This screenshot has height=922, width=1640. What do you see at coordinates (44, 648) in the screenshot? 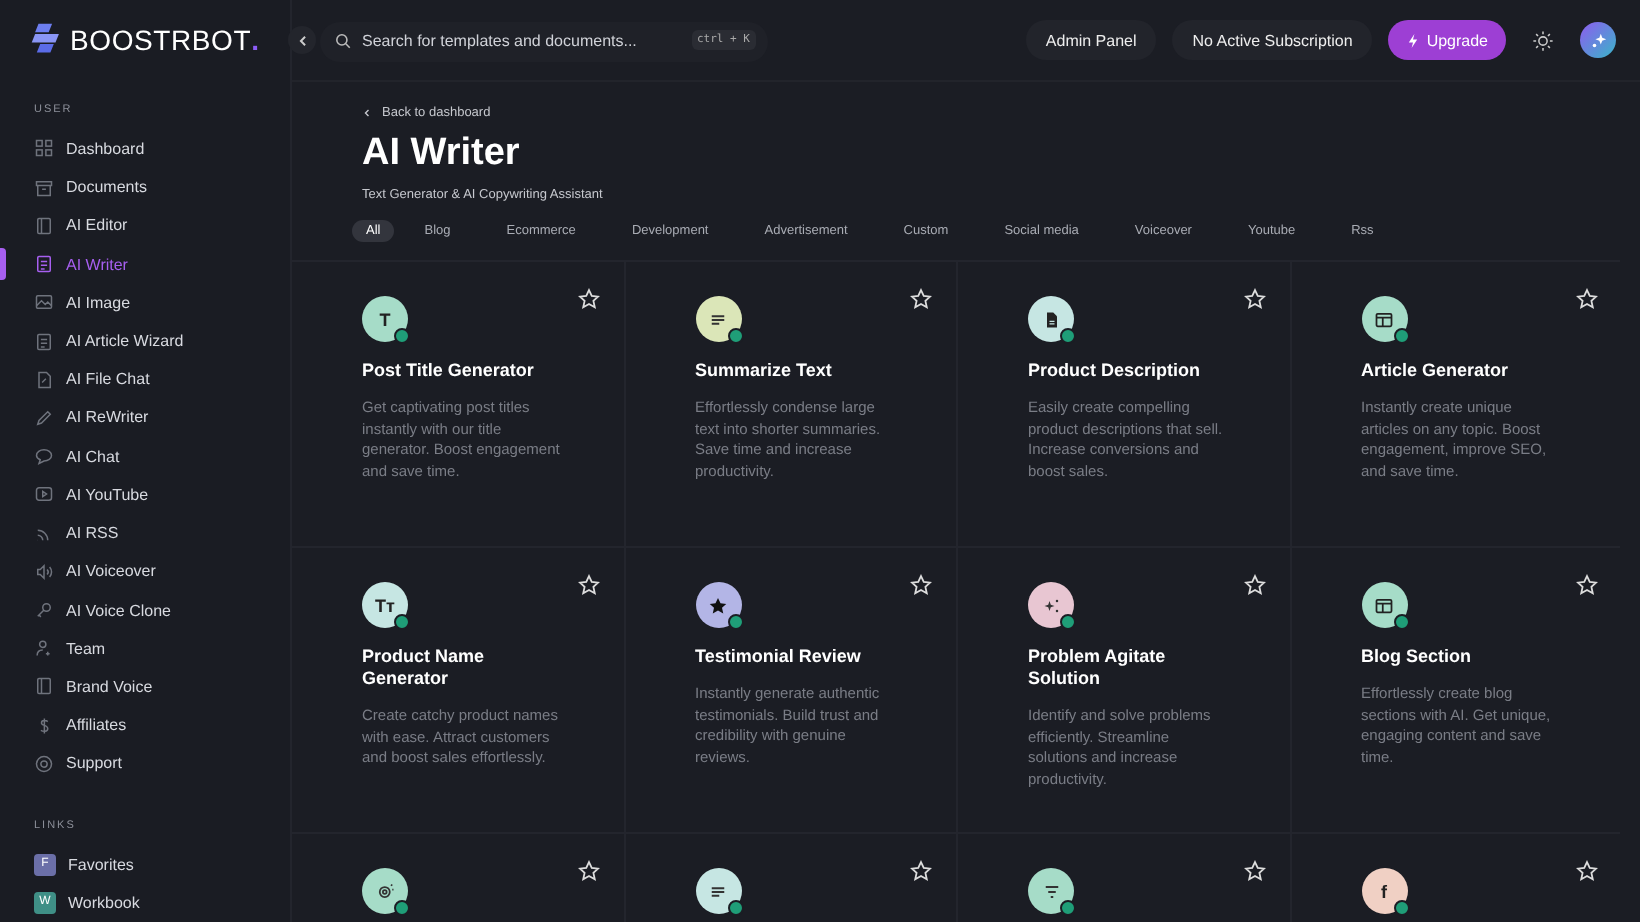
I see `user-icon` at bounding box center [44, 648].